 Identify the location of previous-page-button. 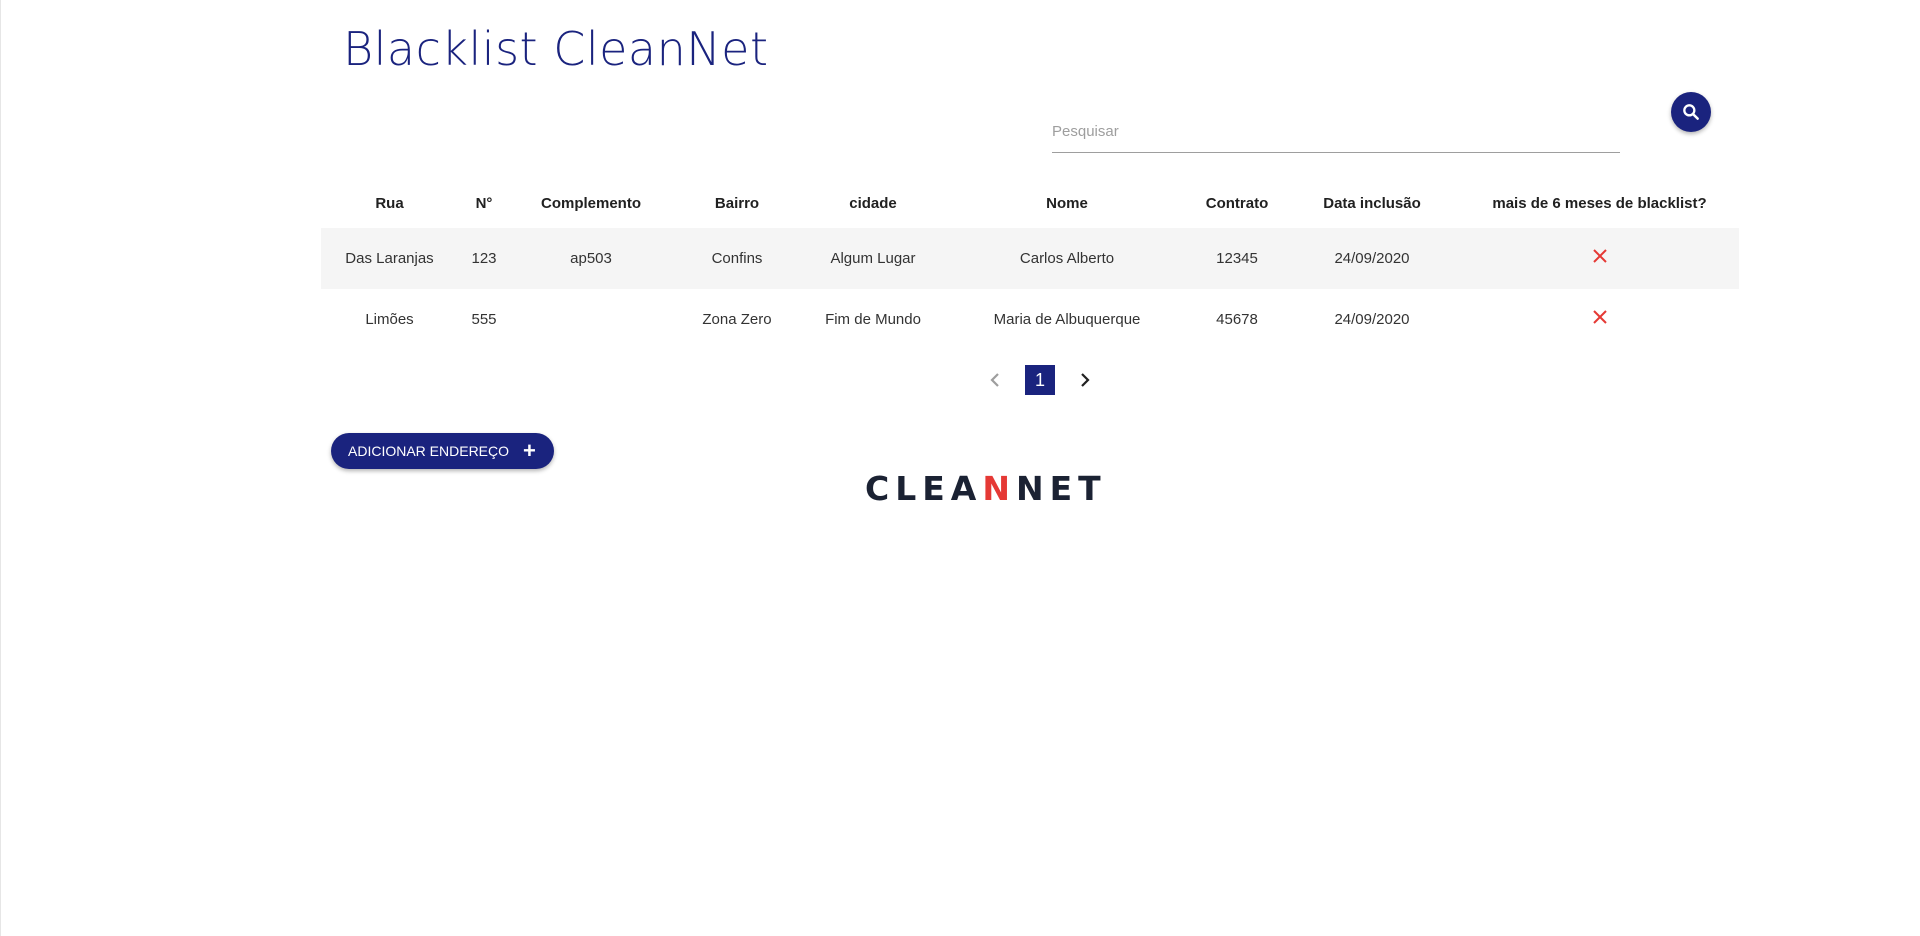
(995, 380).